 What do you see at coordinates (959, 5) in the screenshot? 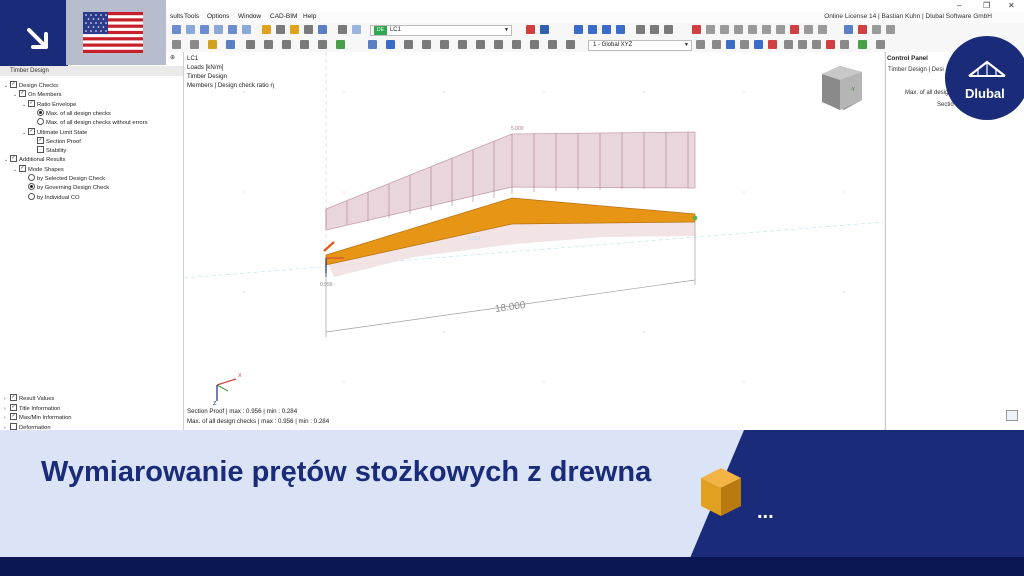
I see `minimize-icon: –` at bounding box center [959, 5].